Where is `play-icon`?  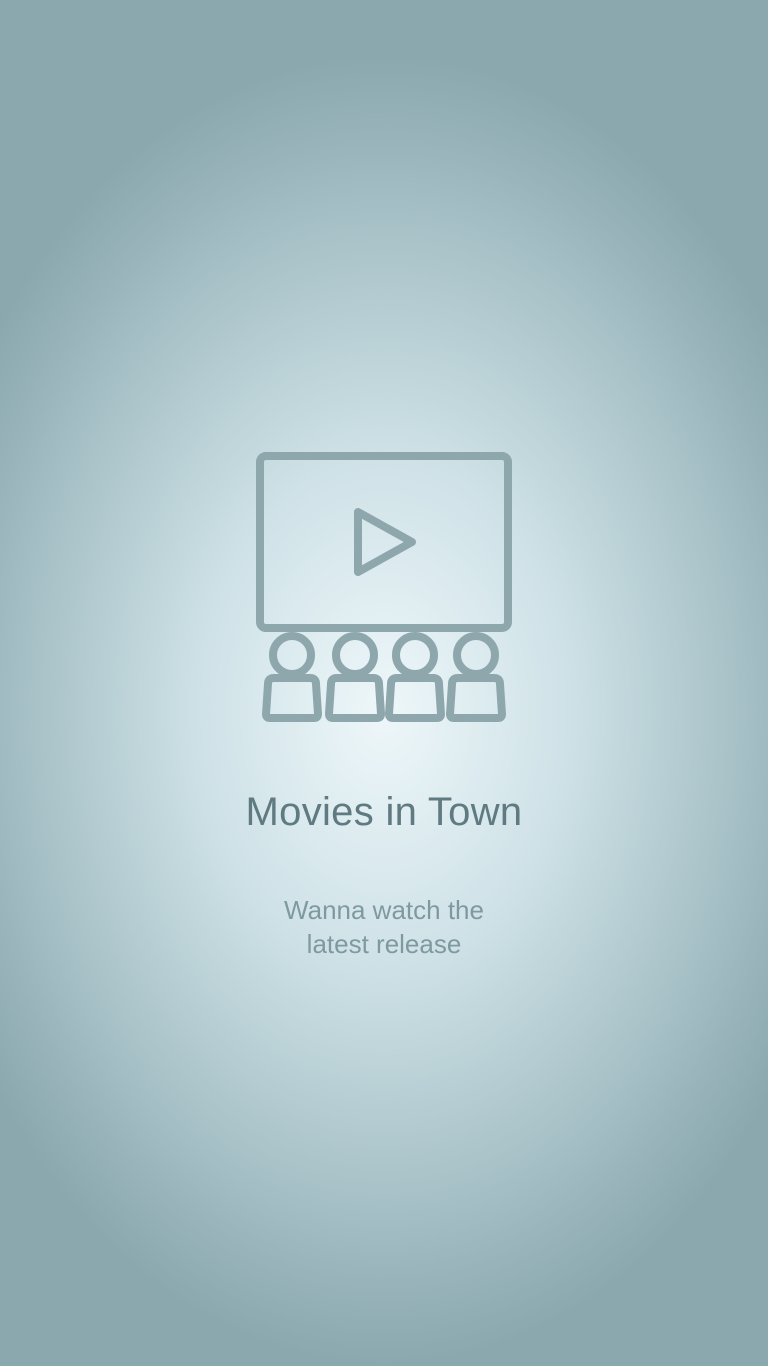
play-icon is located at coordinates (385, 542).